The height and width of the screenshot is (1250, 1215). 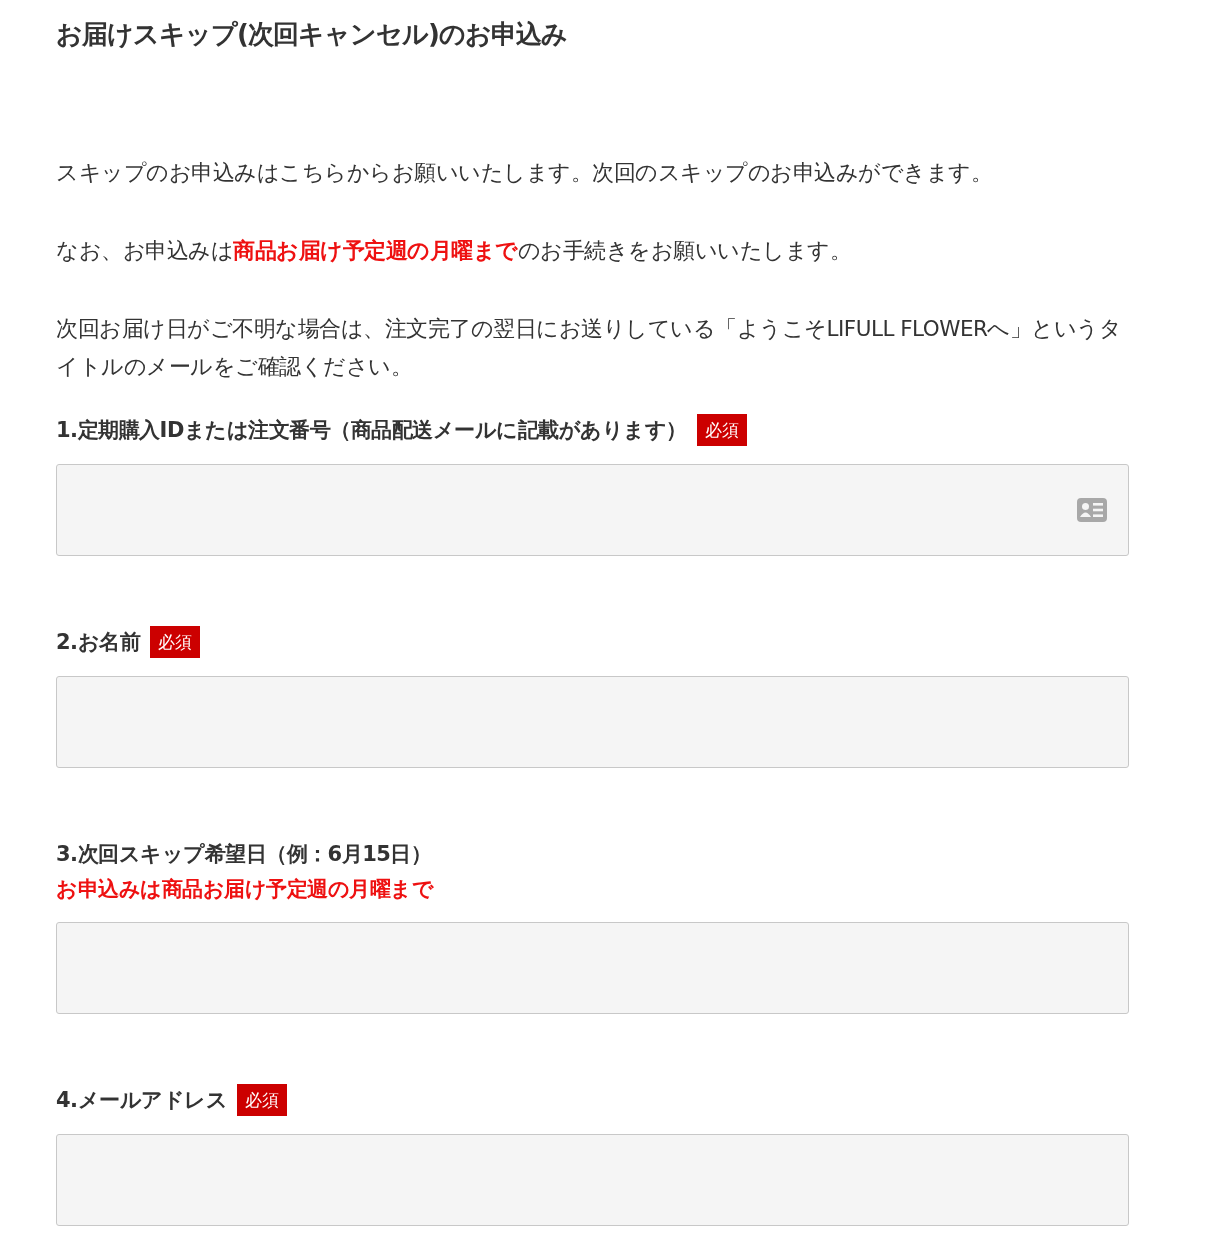 I want to click on paragraph: なお、お申込みは商品お届け予定週の月曜までのお手続きをお願いいたします。, so click(x=454, y=251).